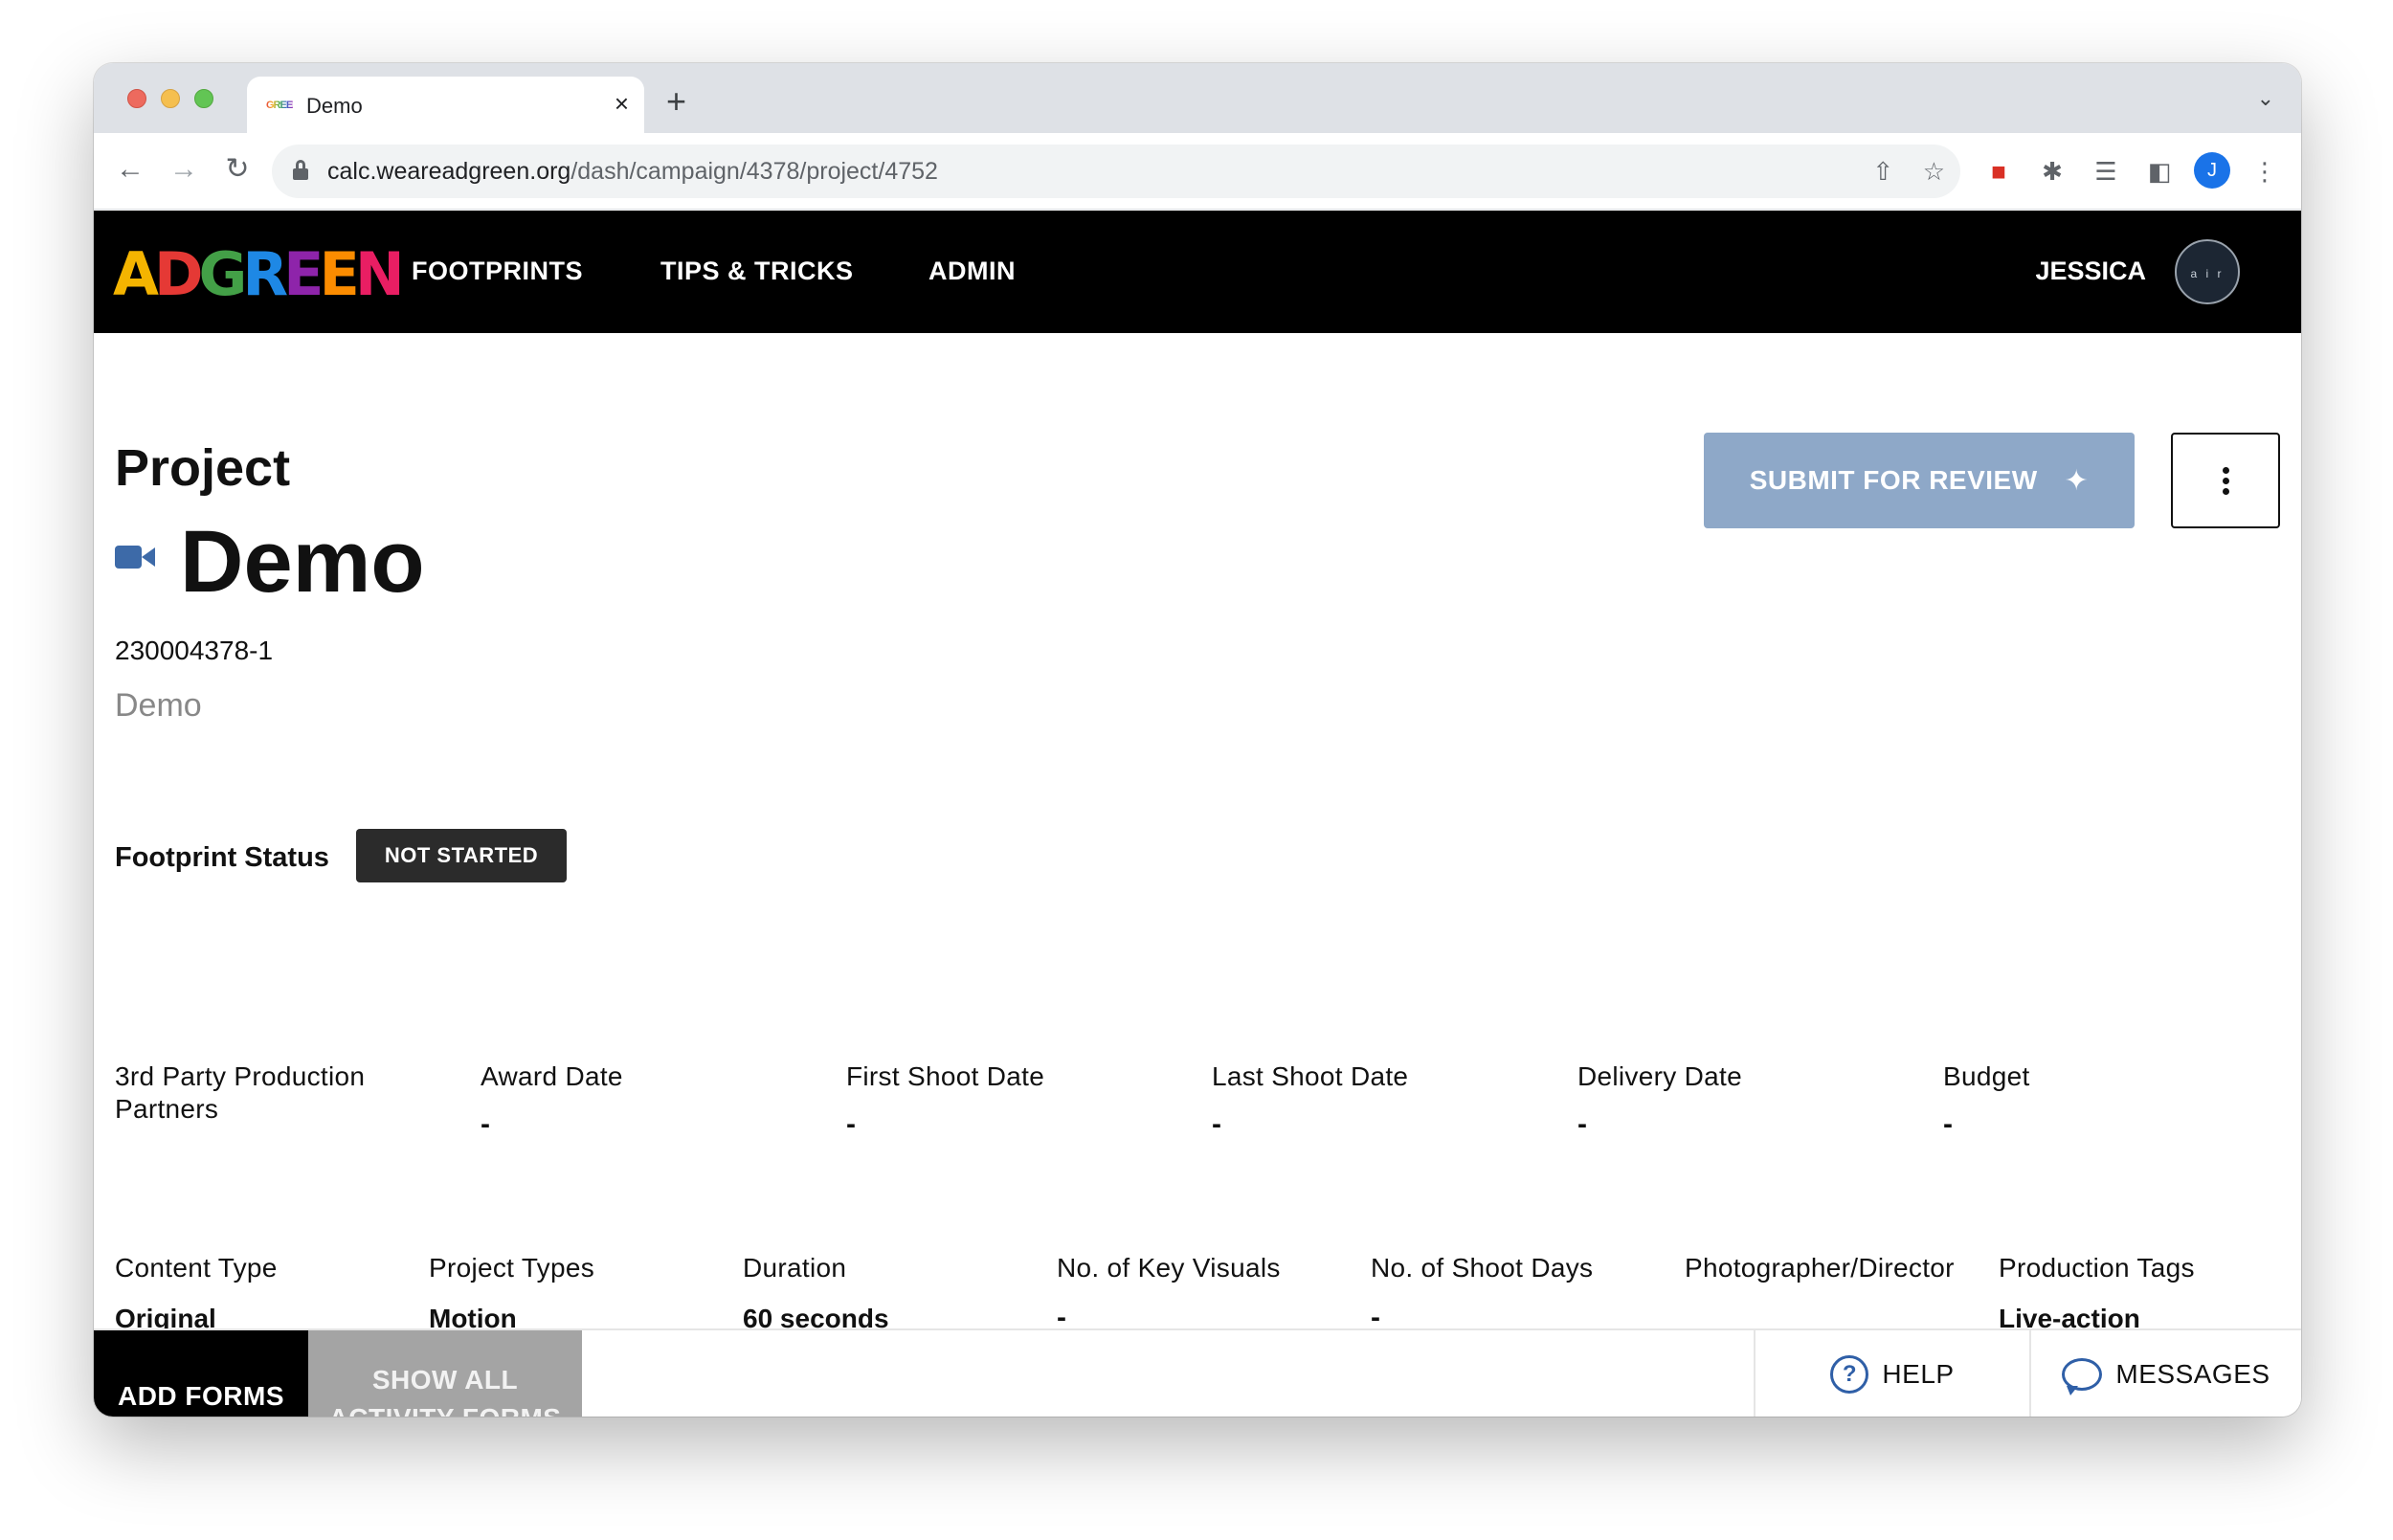 The image size is (2393, 1540). I want to click on field-label: Production Tags, so click(2097, 1268).